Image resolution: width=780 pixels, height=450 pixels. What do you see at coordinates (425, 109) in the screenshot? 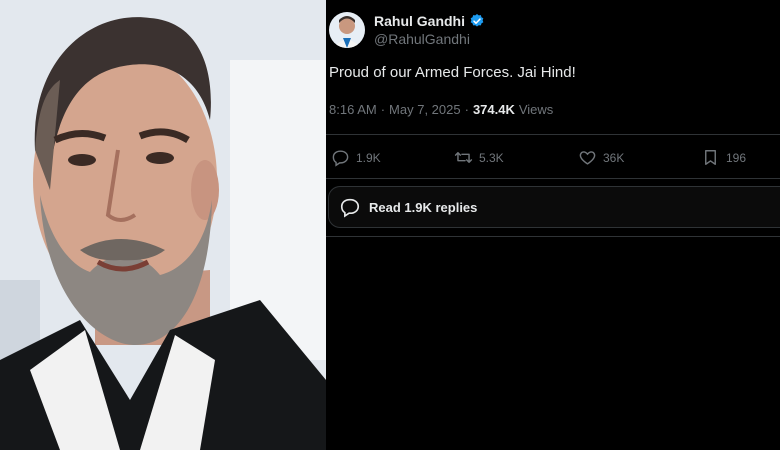
I see `tweet-date: May 7, 2025` at bounding box center [425, 109].